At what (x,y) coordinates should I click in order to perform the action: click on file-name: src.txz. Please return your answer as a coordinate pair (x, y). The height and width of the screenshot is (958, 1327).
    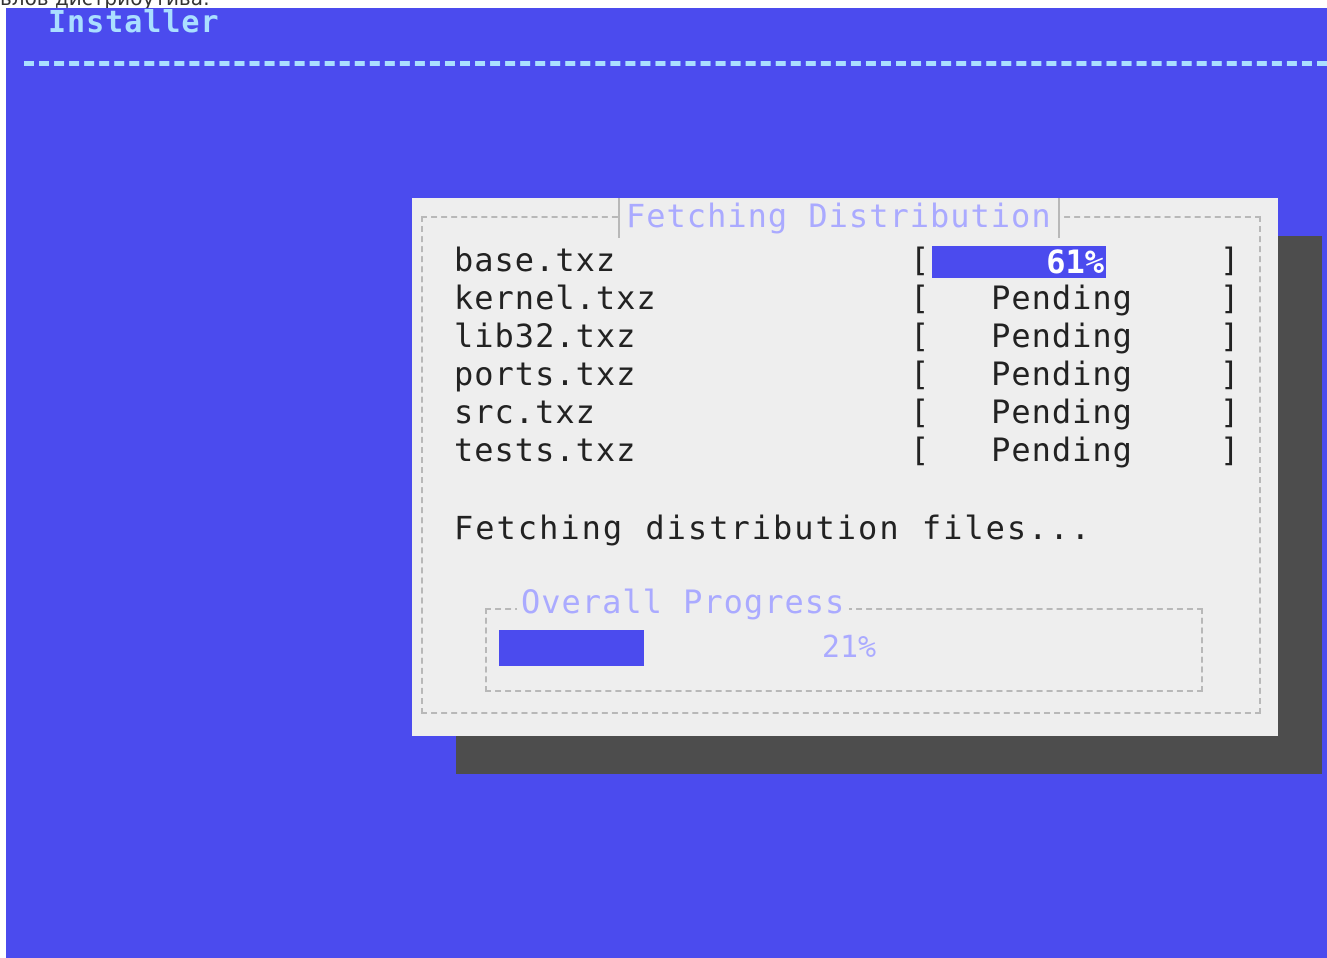
    Looking at the image, I should click on (525, 412).